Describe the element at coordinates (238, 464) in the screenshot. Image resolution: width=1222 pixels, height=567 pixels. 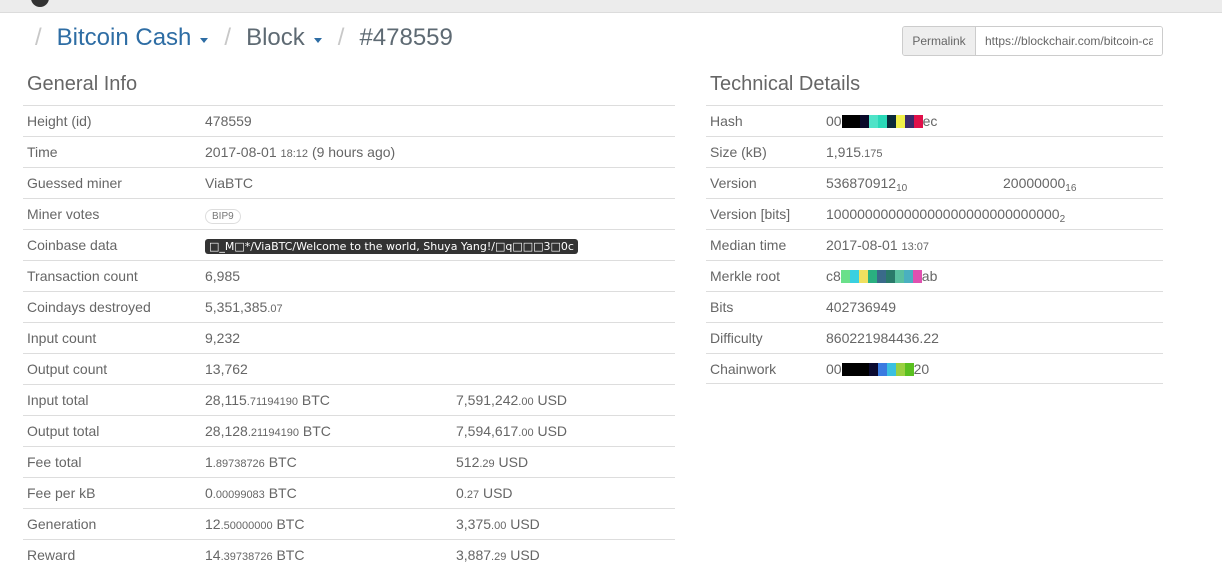
I see `btc-dec: .89738726` at that location.